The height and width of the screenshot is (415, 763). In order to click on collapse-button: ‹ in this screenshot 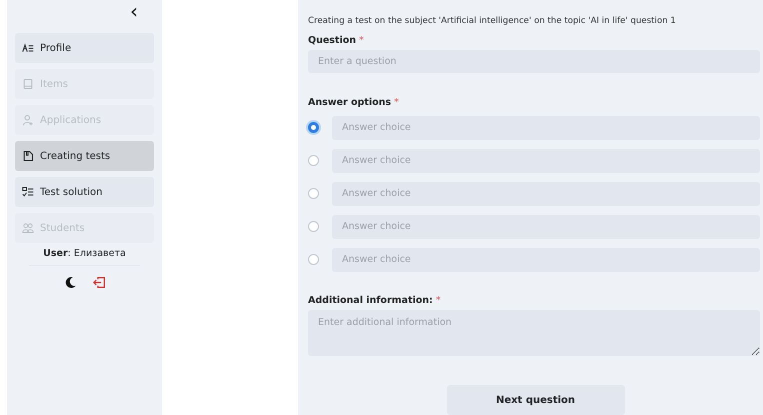, I will do `click(142, 11)`.